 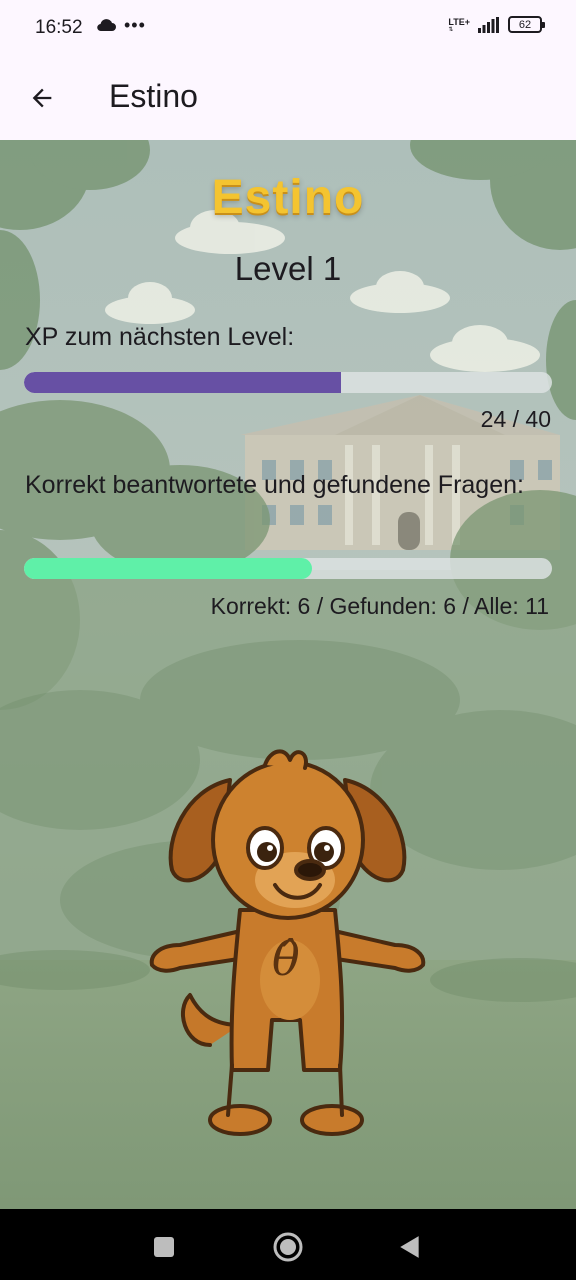 I want to click on cloud-icon, so click(x=106, y=25).